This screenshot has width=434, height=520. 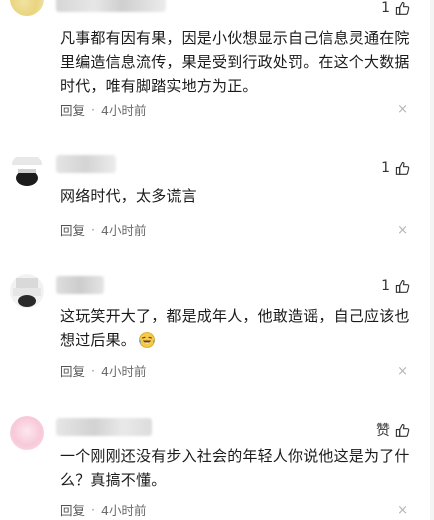 I want to click on laughing-tears-emoji-icon, so click(x=147, y=343).